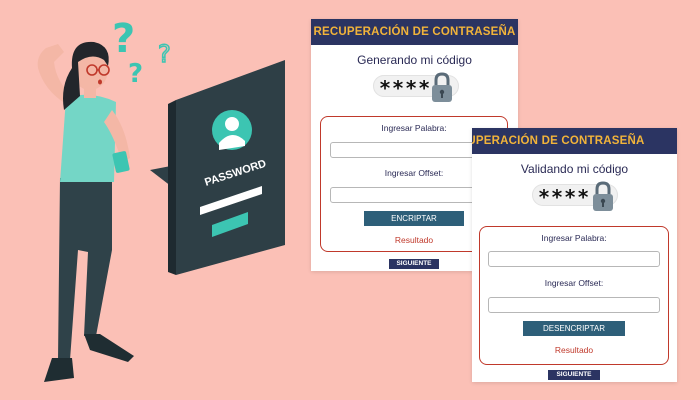 Image resolution: width=700 pixels, height=400 pixels. What do you see at coordinates (414, 60) in the screenshot?
I see `card-subtitle: Generando mi código` at bounding box center [414, 60].